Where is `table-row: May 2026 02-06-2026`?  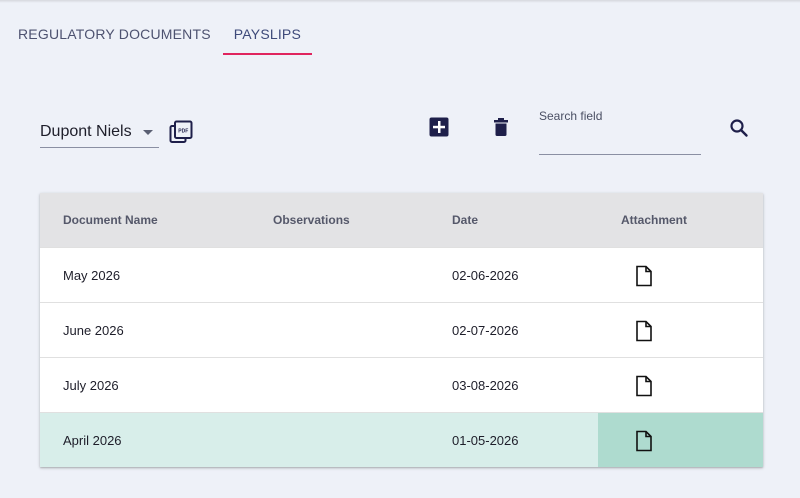 table-row: May 2026 02-06-2026 is located at coordinates (401, 274).